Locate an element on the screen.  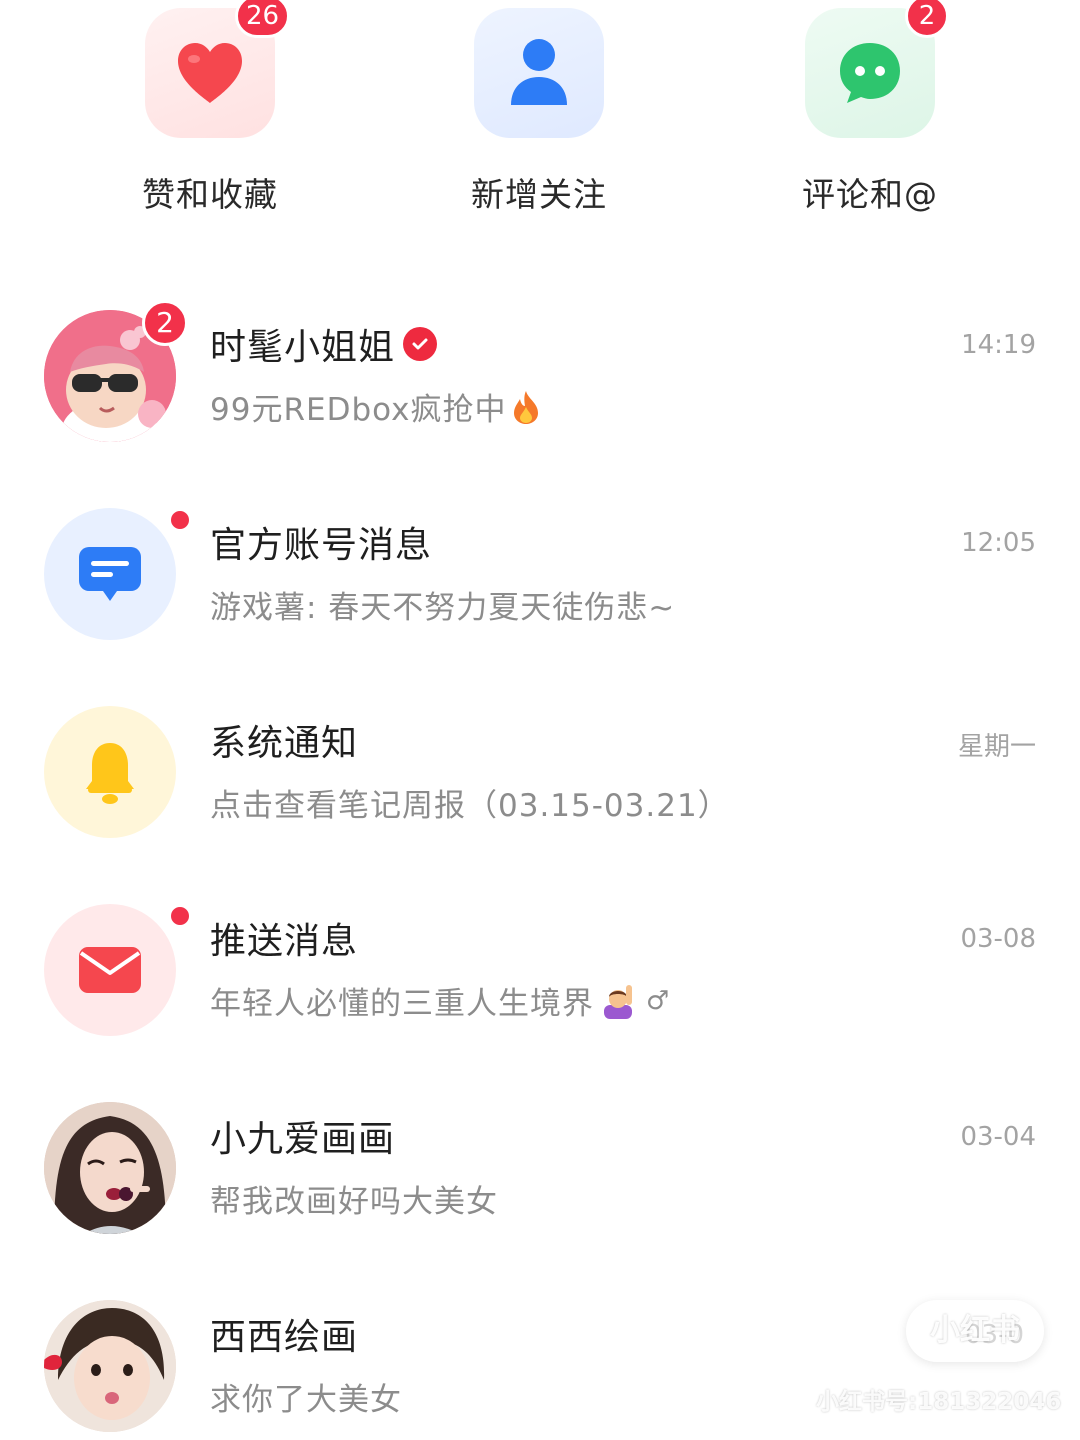
comments-and-mentions-button: 2 评论和@ is located at coordinates (870, 114).